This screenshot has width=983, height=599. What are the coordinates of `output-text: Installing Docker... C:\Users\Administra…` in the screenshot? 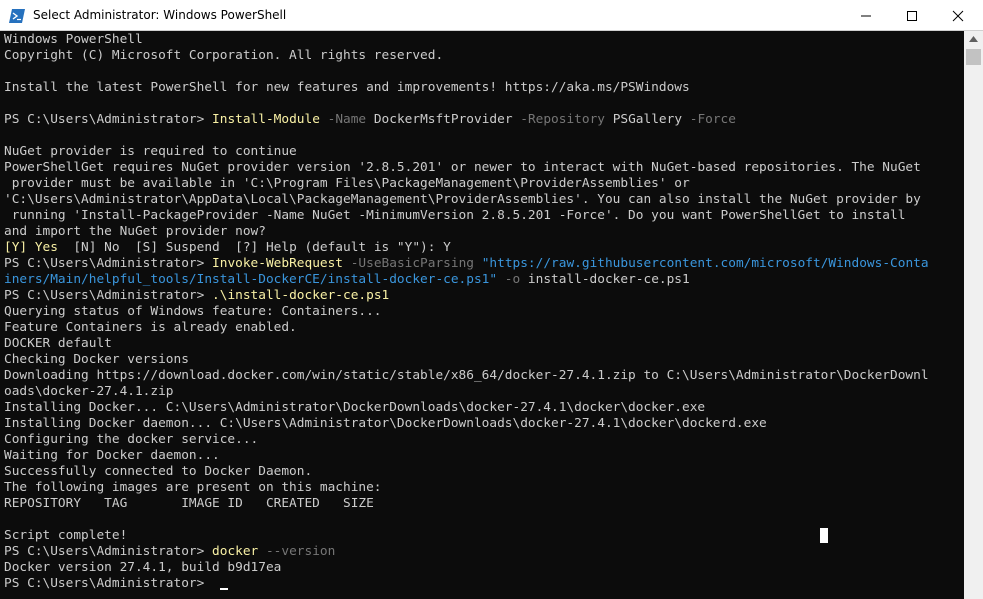 It's located at (355, 407).